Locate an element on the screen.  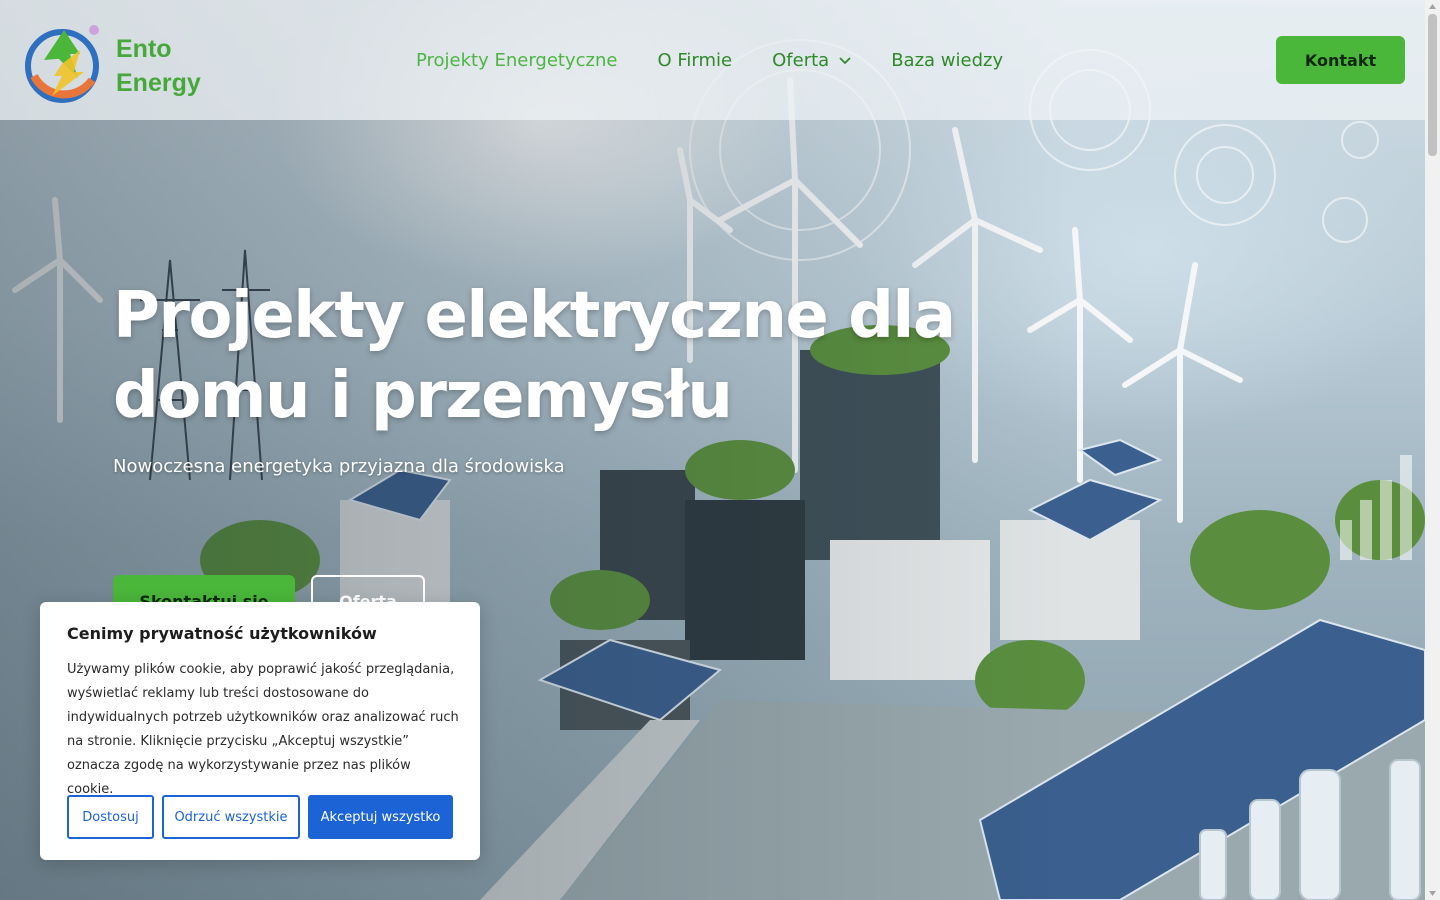
nav-item-label: Baza wiedzy is located at coordinates (947, 60).